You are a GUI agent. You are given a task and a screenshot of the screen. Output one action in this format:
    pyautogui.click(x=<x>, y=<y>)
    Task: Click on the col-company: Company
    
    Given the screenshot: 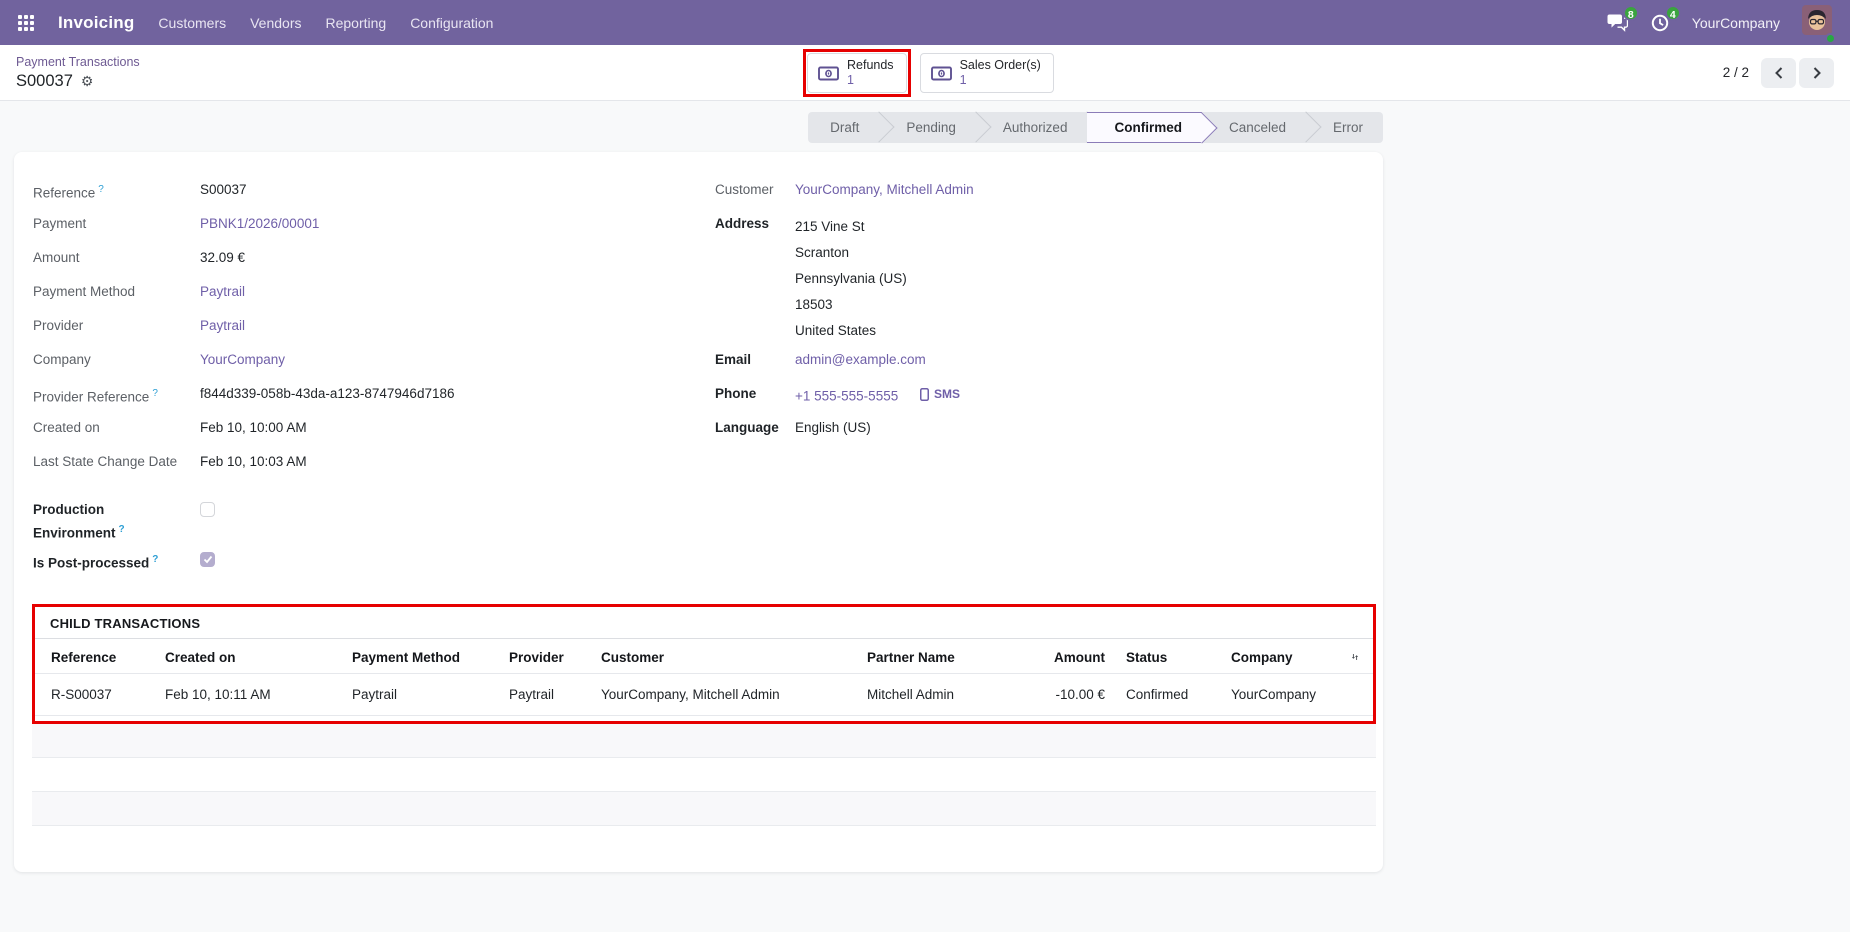 What is the action you would take?
    pyautogui.click(x=1283, y=657)
    